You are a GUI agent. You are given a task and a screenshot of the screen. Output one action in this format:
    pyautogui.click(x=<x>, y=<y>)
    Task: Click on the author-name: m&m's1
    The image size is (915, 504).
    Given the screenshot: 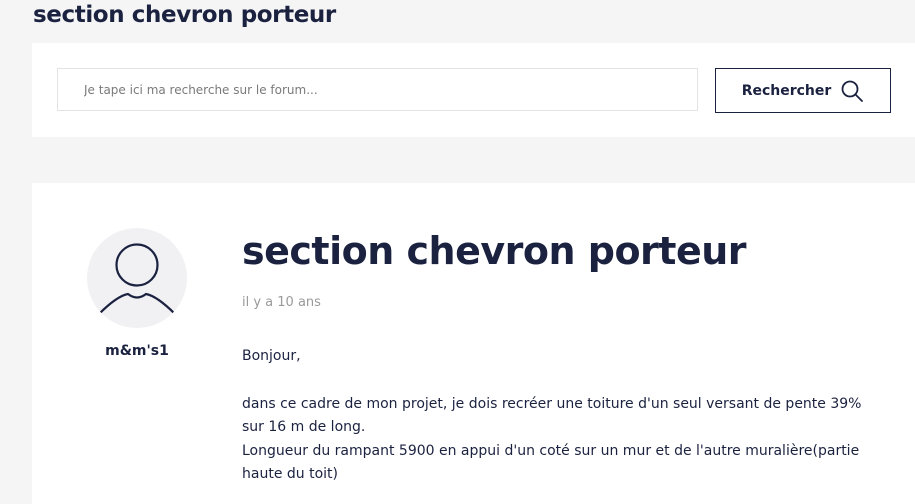 What is the action you would take?
    pyautogui.click(x=137, y=351)
    